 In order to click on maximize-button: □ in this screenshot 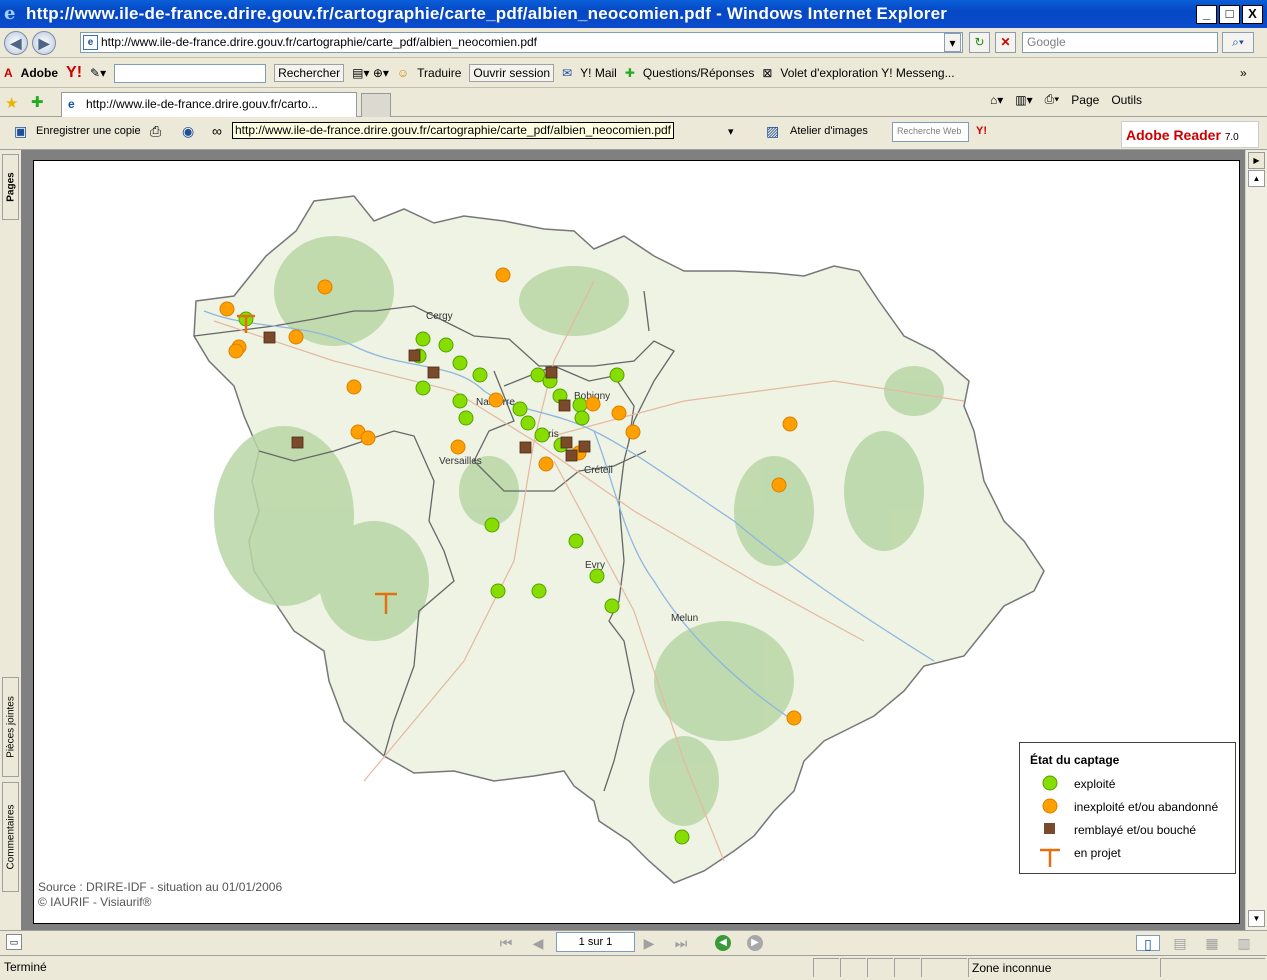, I will do `click(1229, 14)`.